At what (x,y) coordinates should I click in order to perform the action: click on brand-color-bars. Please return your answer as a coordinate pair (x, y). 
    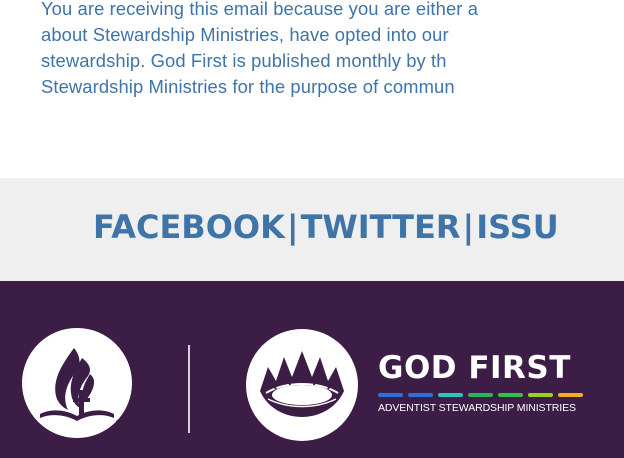
    Looking at the image, I should click on (480, 395).